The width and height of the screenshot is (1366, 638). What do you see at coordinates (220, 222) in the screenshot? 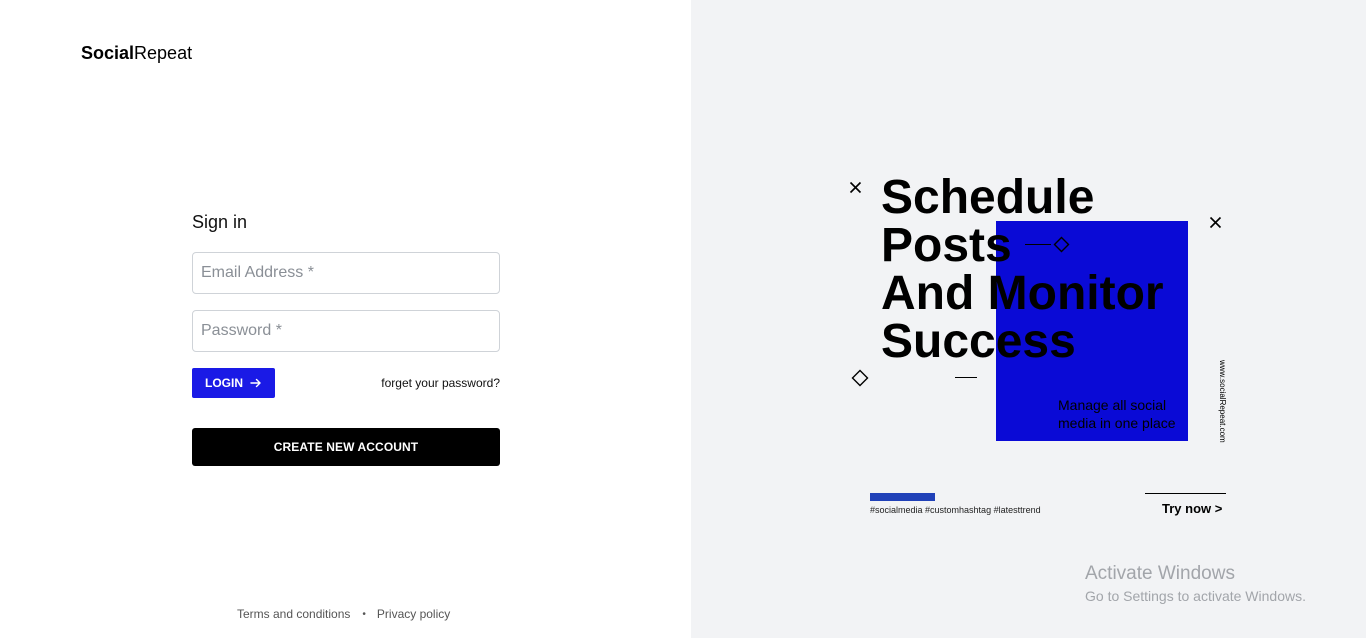
I see `signin-title: Sign in` at bounding box center [220, 222].